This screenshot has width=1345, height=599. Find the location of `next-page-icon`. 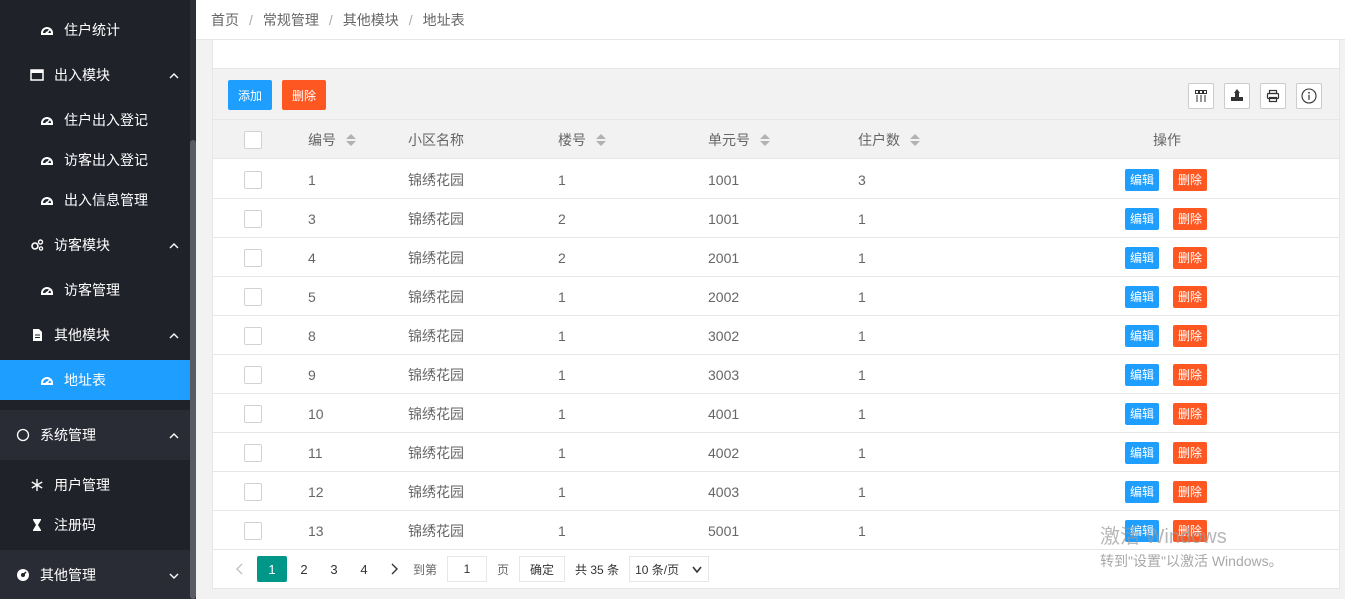

next-page-icon is located at coordinates (394, 569).